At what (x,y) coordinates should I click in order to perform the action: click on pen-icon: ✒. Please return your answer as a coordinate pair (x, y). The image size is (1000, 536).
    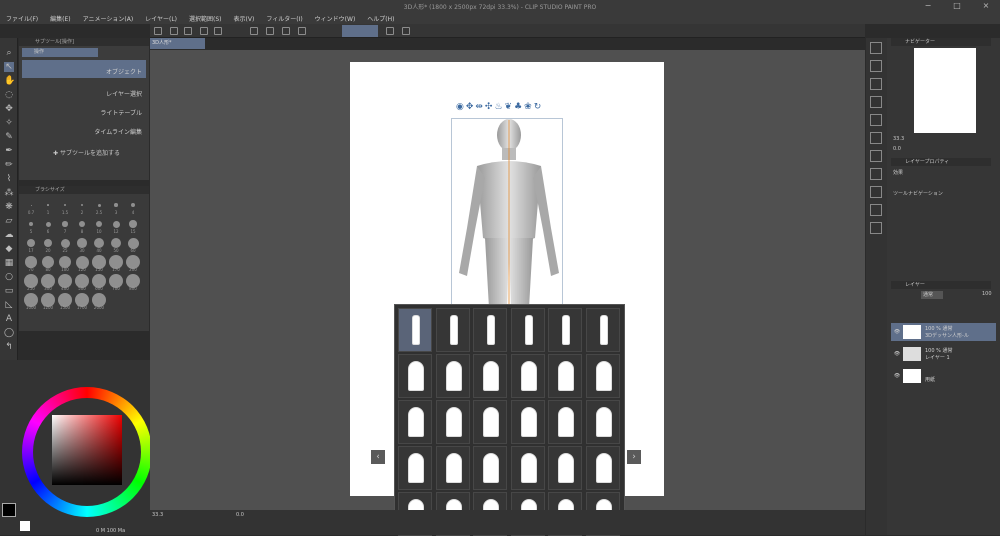
    Looking at the image, I should click on (9, 151).